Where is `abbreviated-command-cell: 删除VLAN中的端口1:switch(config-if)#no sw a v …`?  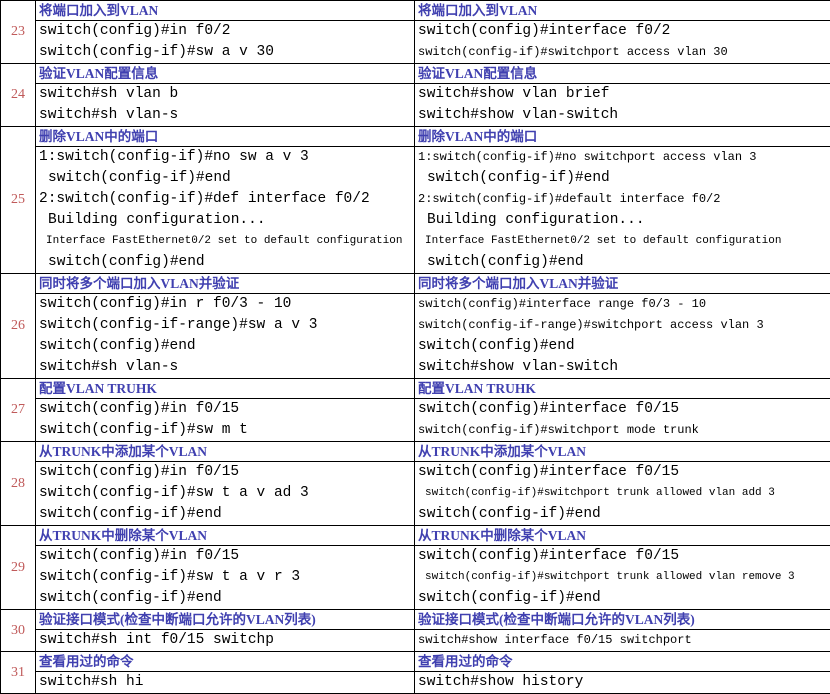 abbreviated-command-cell: 删除VLAN中的端口1:switch(config-if)#no sw a v … is located at coordinates (225, 200).